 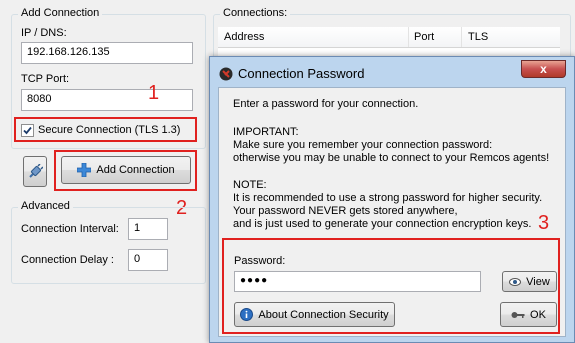 I want to click on add-connection-title: Add Connection, so click(x=60, y=13).